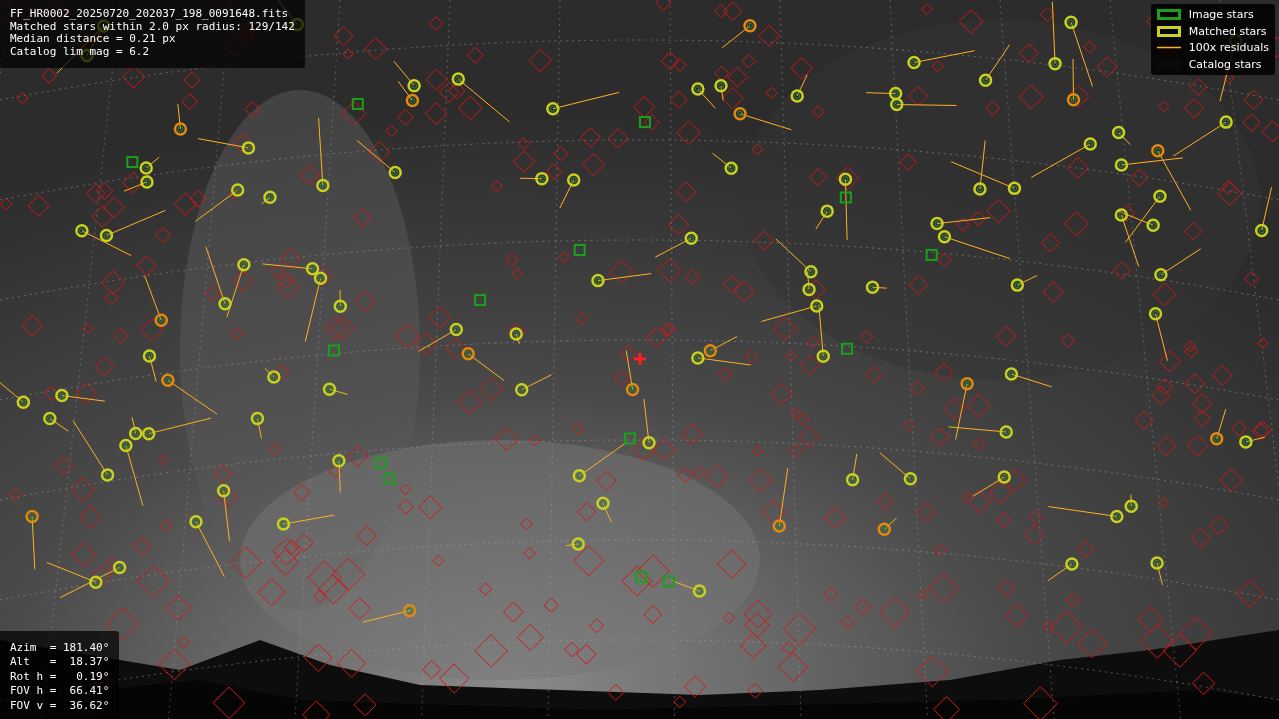 This screenshot has width=1279, height=719. Describe the element at coordinates (1221, 15) in the screenshot. I see `legend-label: Image stars` at that location.